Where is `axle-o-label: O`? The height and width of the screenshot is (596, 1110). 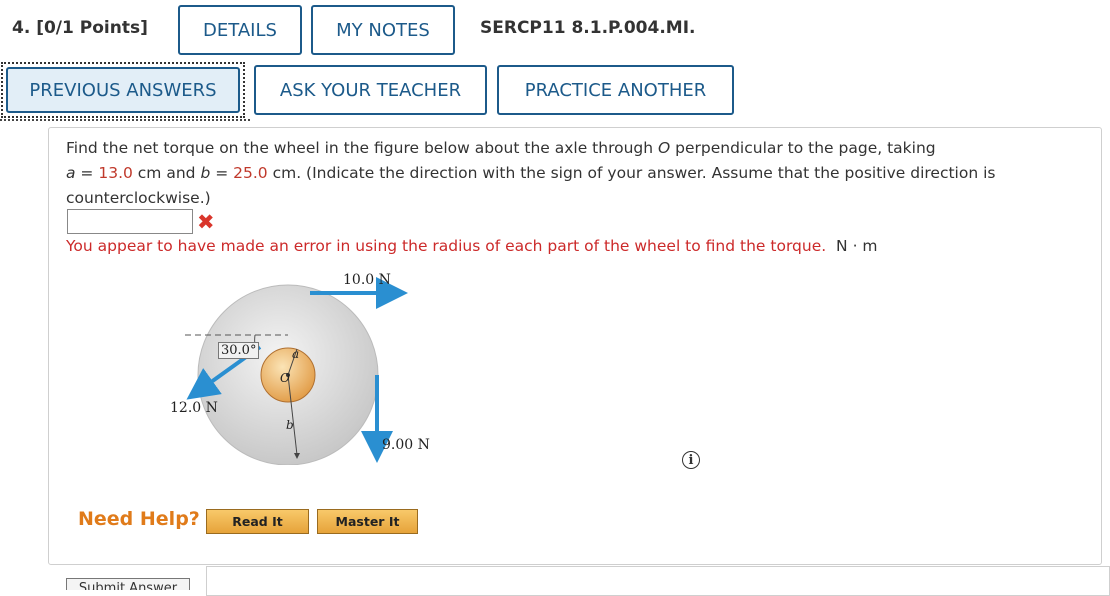
axle-o-label: O is located at coordinates (285, 378).